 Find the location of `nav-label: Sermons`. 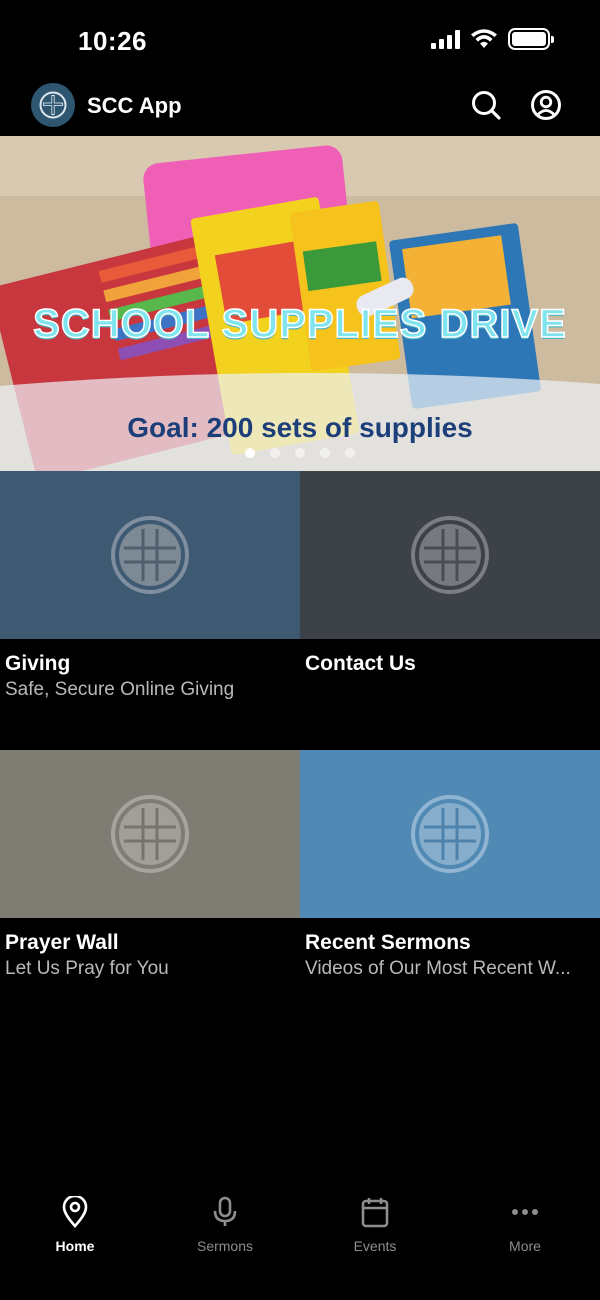

nav-label: Sermons is located at coordinates (225, 1246).